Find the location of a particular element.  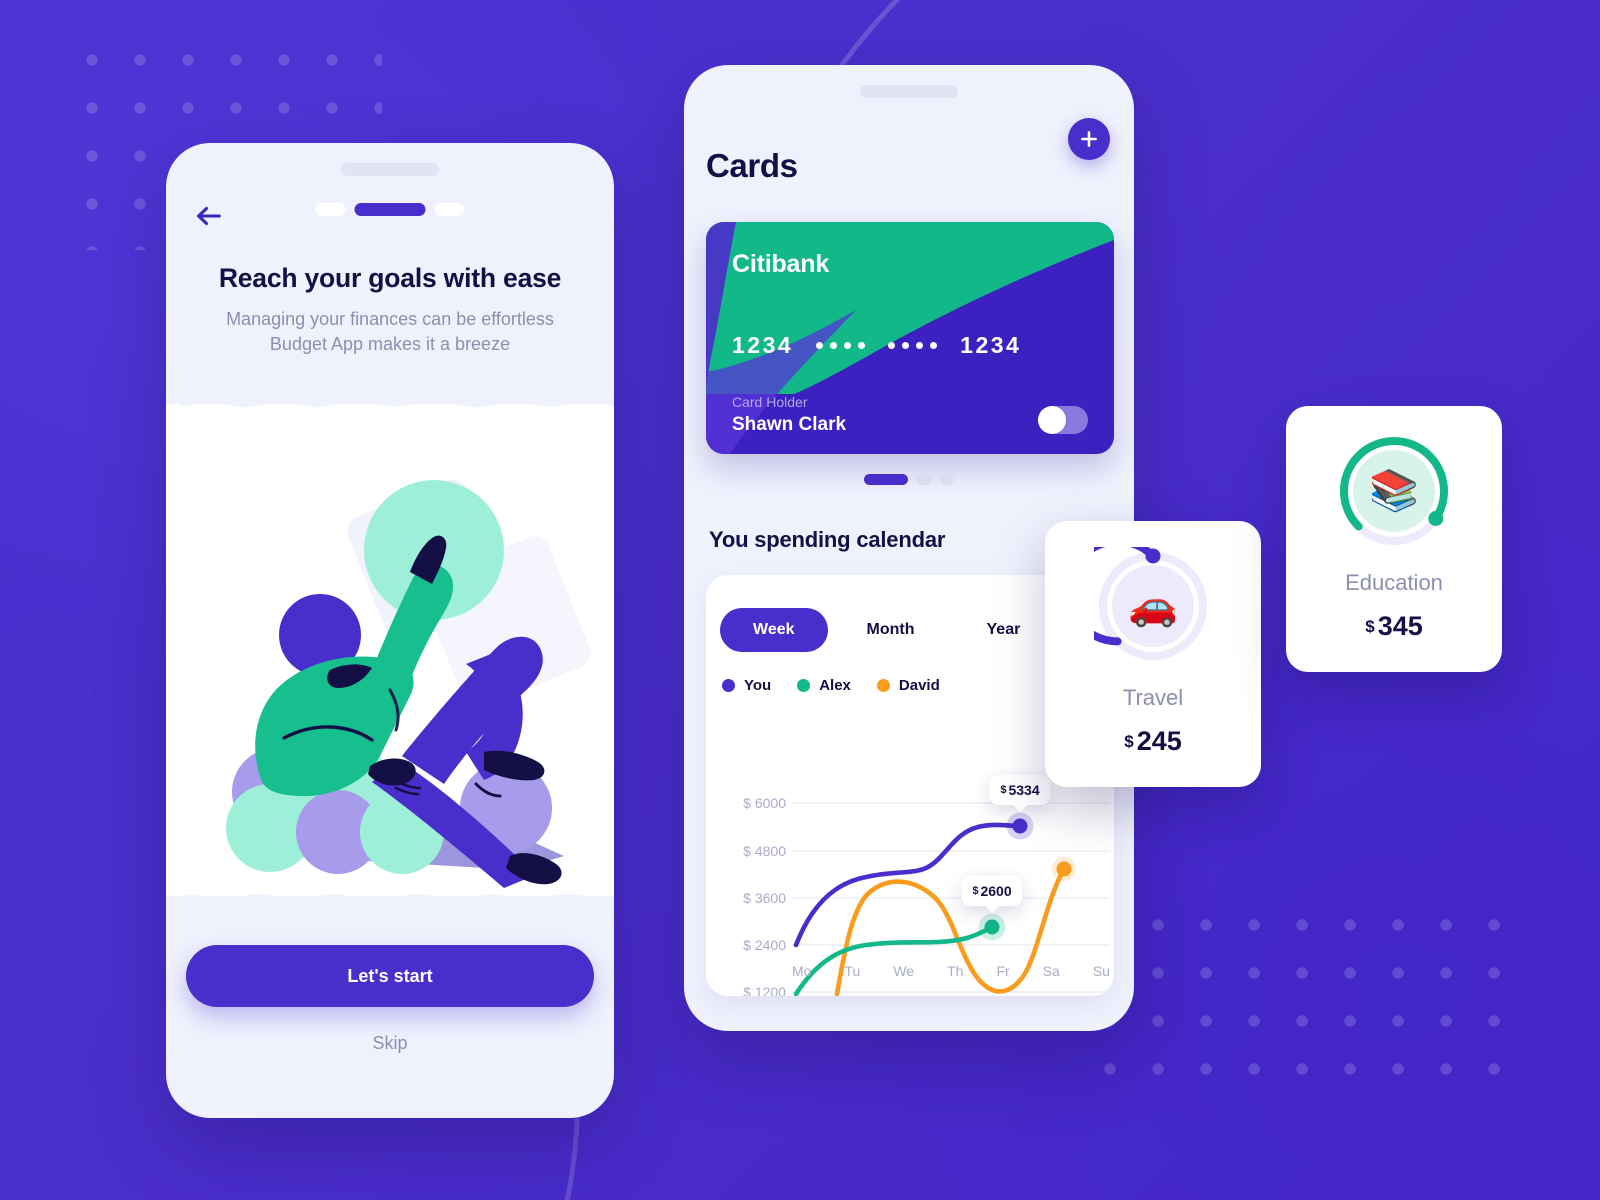

add-card-button is located at coordinates (1089, 139).